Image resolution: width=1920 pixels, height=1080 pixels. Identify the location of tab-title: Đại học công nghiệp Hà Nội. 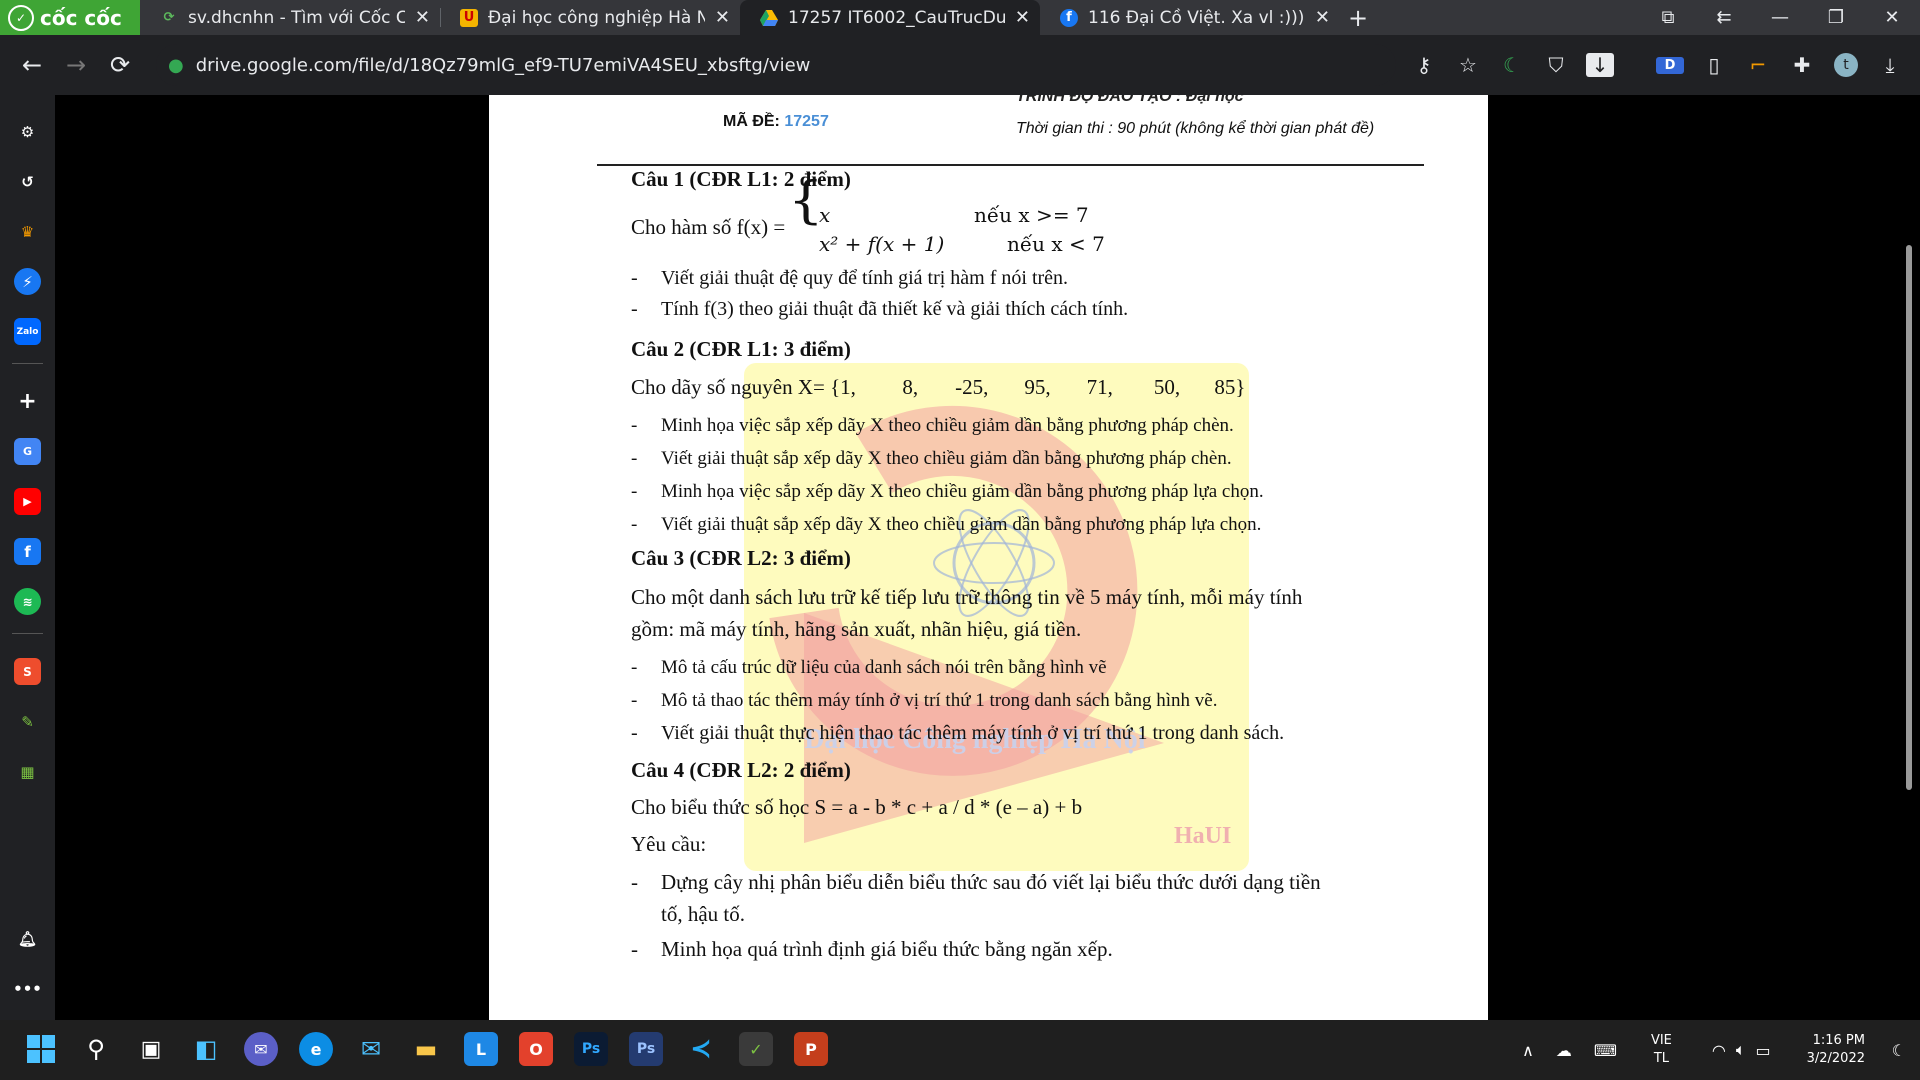
(596, 17).